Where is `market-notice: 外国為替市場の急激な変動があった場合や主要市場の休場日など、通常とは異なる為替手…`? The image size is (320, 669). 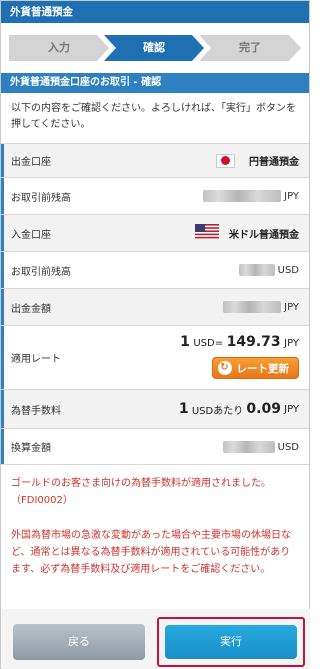
market-notice: 外国為替市場の急激な変動があった場合や主要市場の休場日など、通常とは異なる為替手… is located at coordinates (151, 552).